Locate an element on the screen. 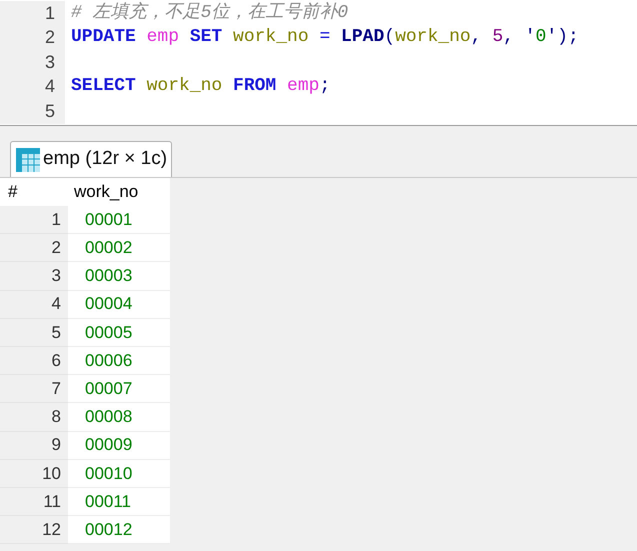 The image size is (637, 551). table-cell: 00010 is located at coordinates (119, 474).